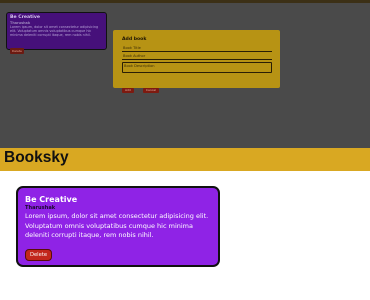 This screenshot has width=370, height=300. I want to click on book-author-input: Book Author, so click(197, 56).